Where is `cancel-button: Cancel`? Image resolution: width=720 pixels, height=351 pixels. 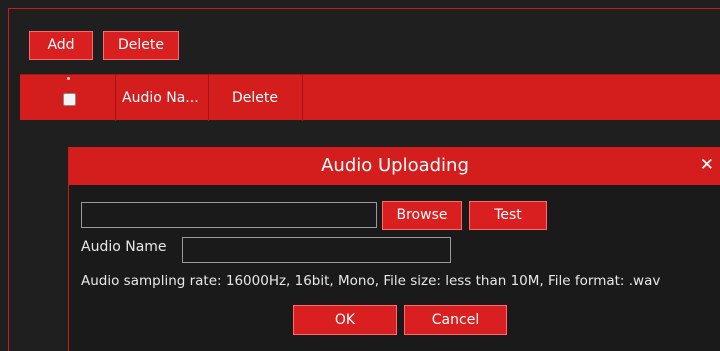 cancel-button: Cancel is located at coordinates (455, 320).